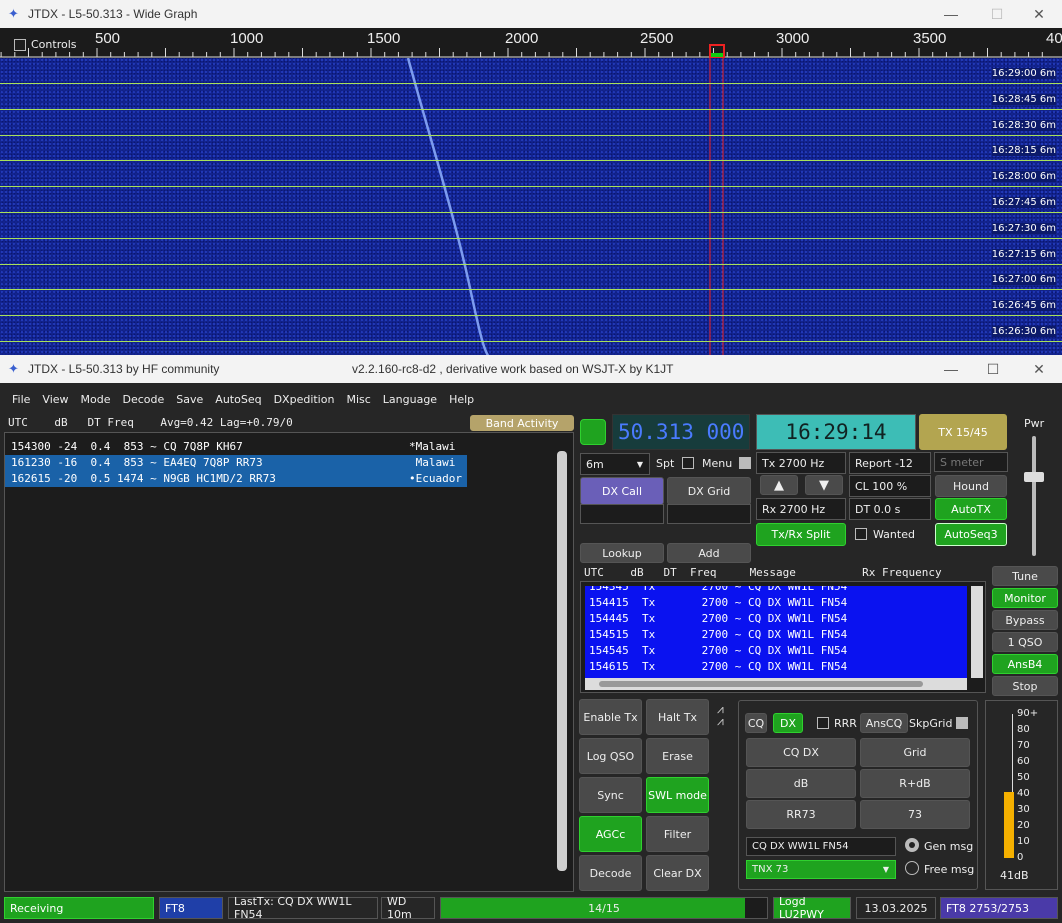 This screenshot has height=923, width=1062. What do you see at coordinates (971, 486) in the screenshot?
I see `hound-button: Hound` at bounding box center [971, 486].